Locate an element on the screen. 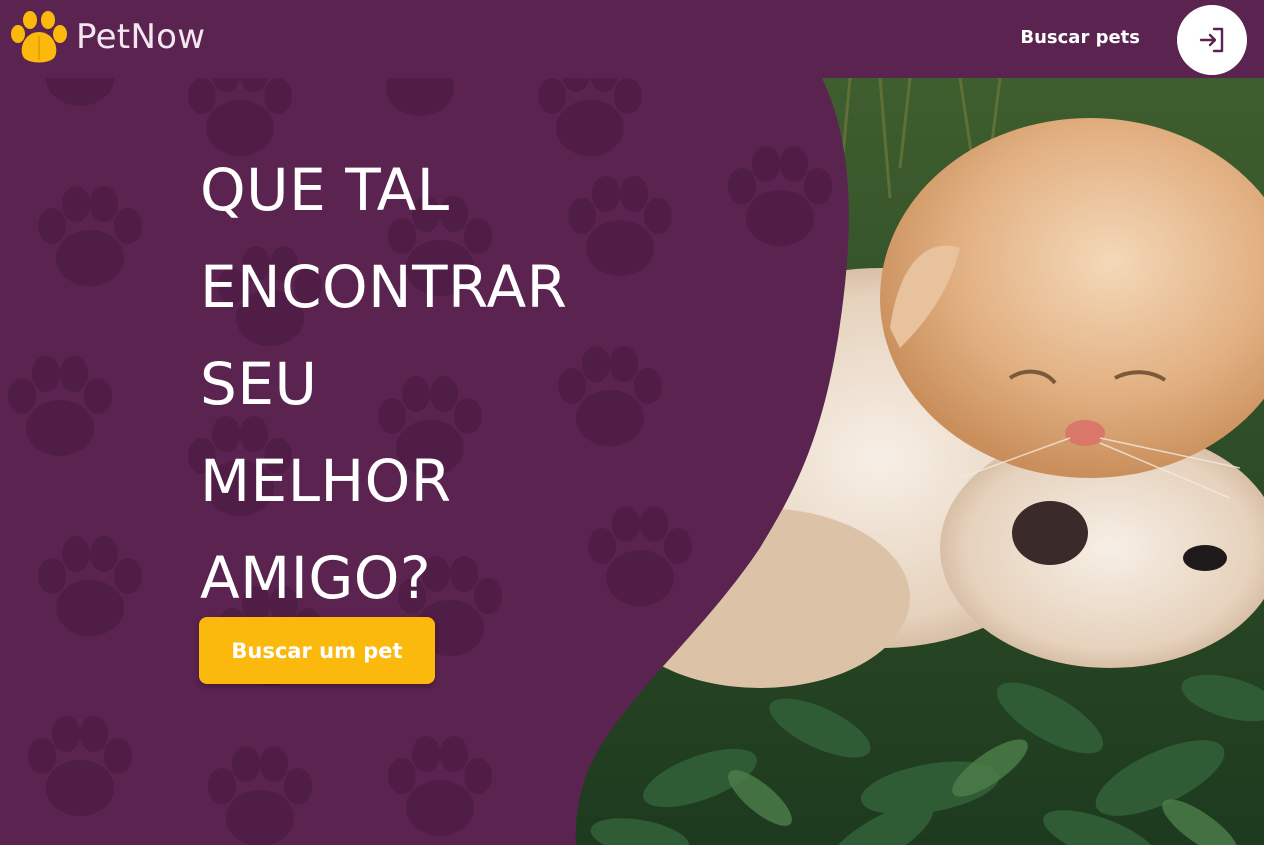 Image resolution: width=1264 pixels, height=845 pixels. login-button is located at coordinates (1212, 40).